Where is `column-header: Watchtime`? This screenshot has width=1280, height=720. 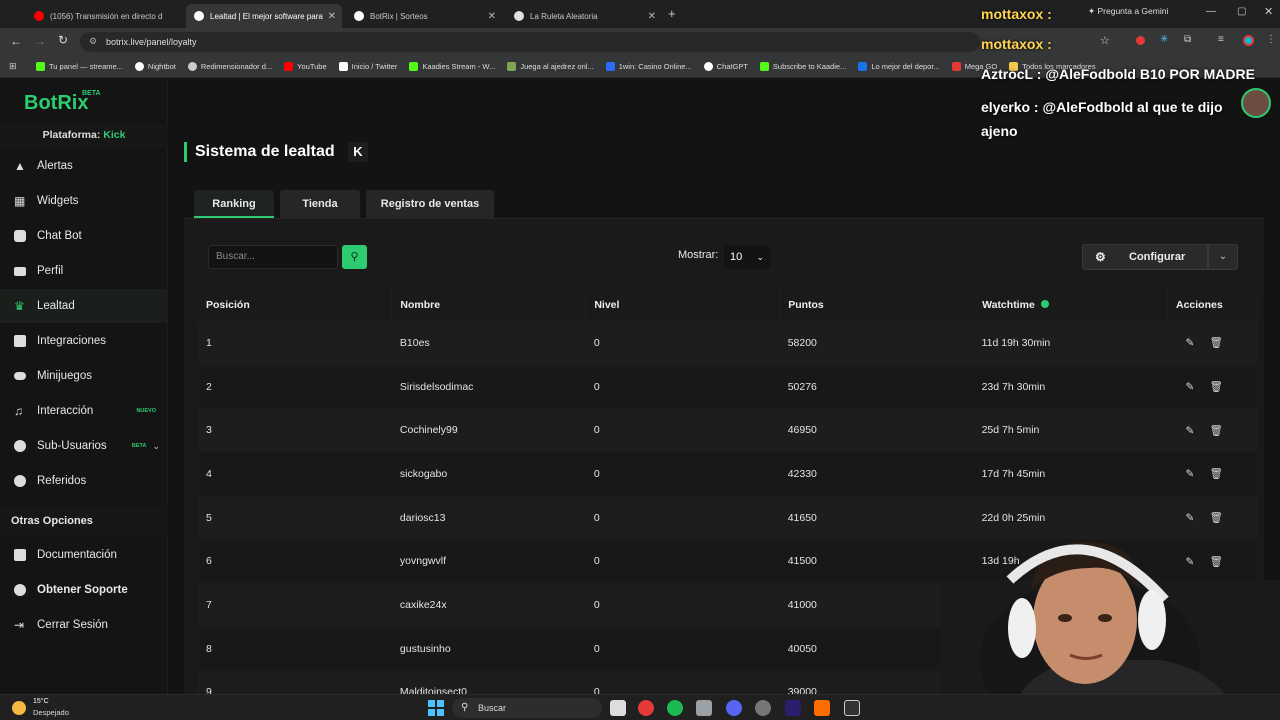 column-header: Watchtime is located at coordinates (1070, 305).